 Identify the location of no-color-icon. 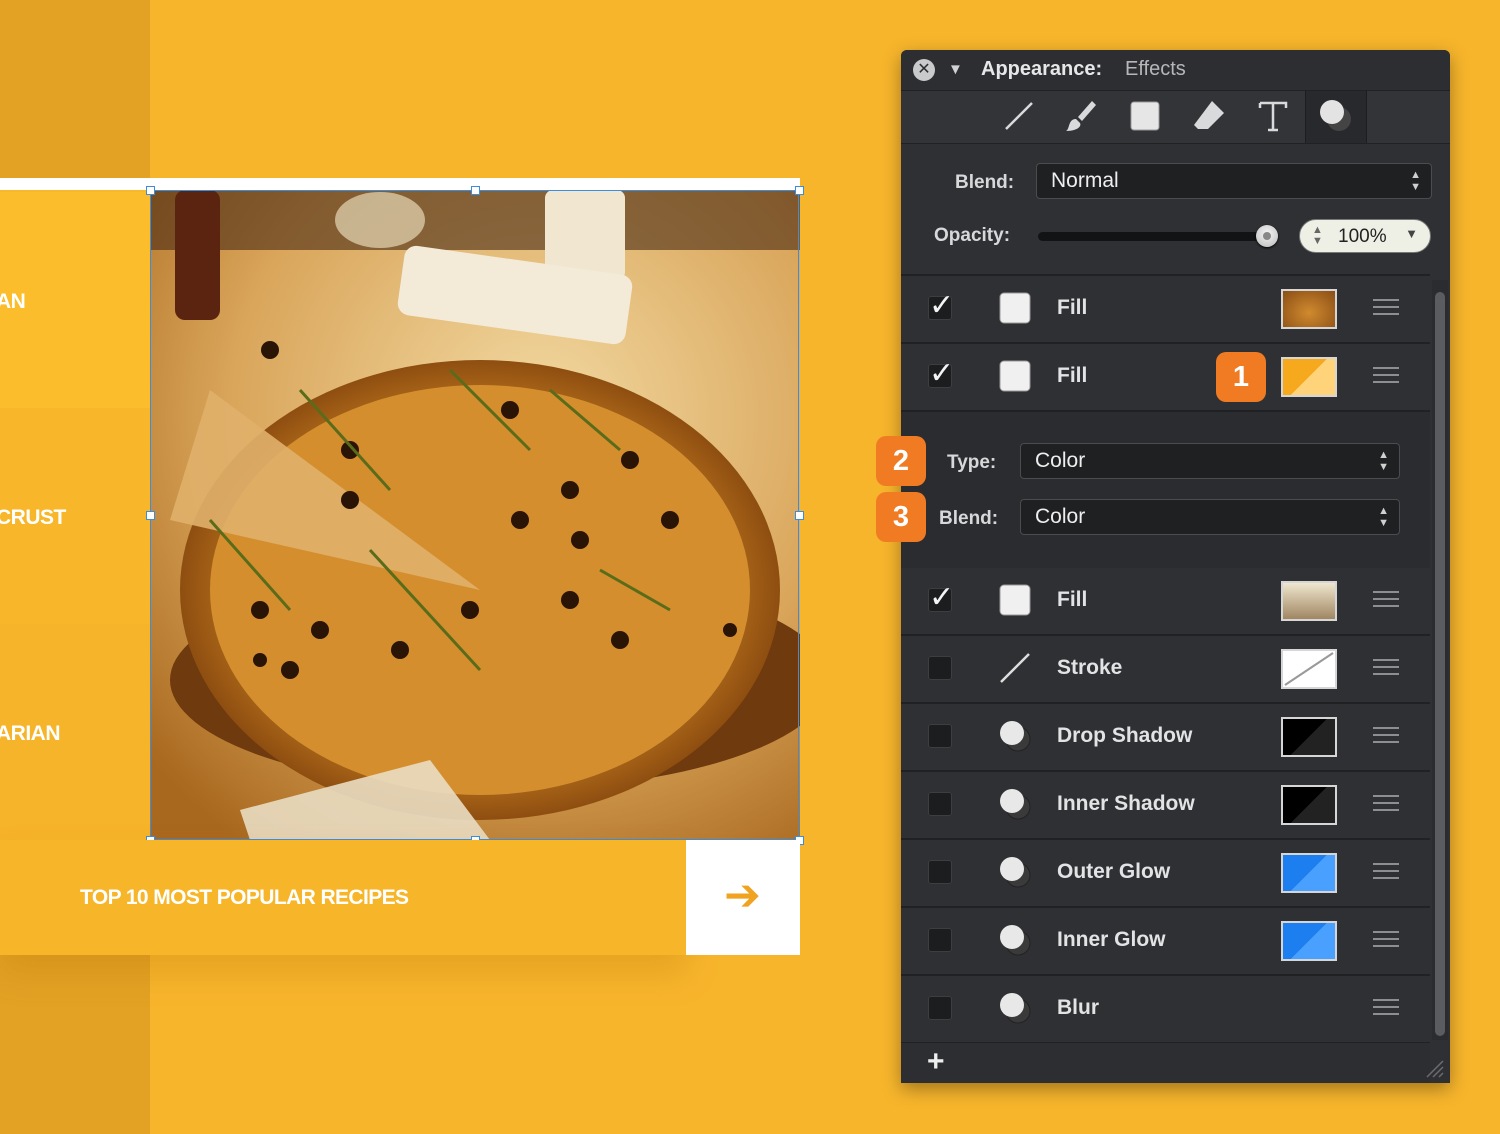
(1309, 669).